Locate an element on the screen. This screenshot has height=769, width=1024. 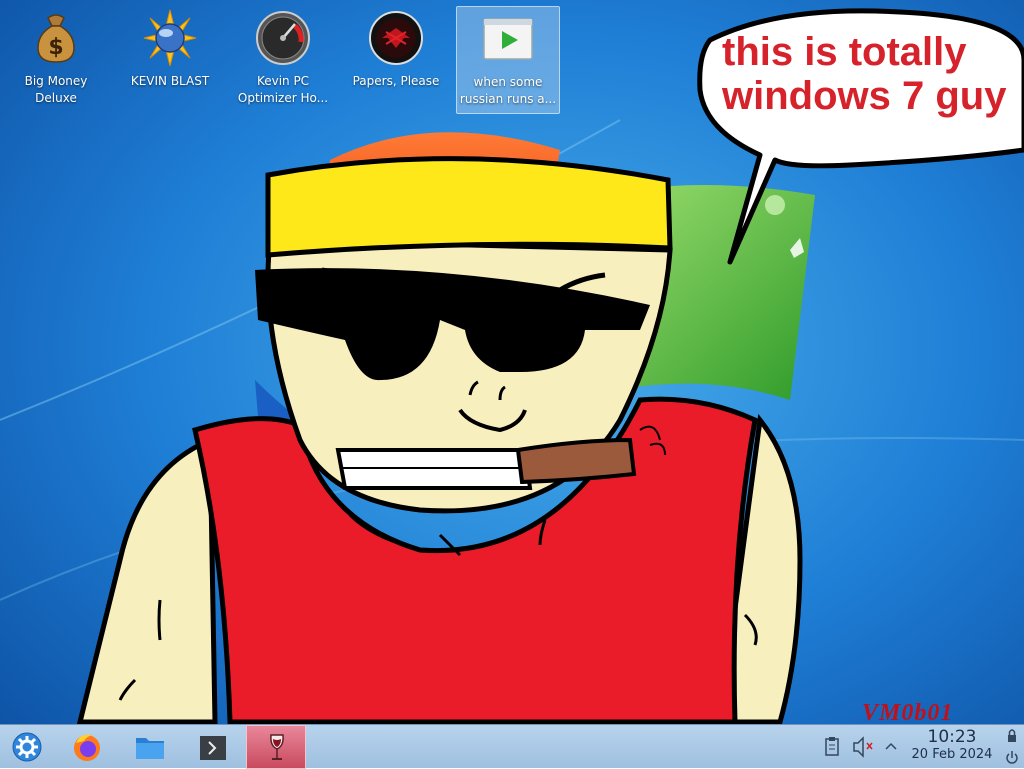
lock-icon is located at coordinates (1012, 736).